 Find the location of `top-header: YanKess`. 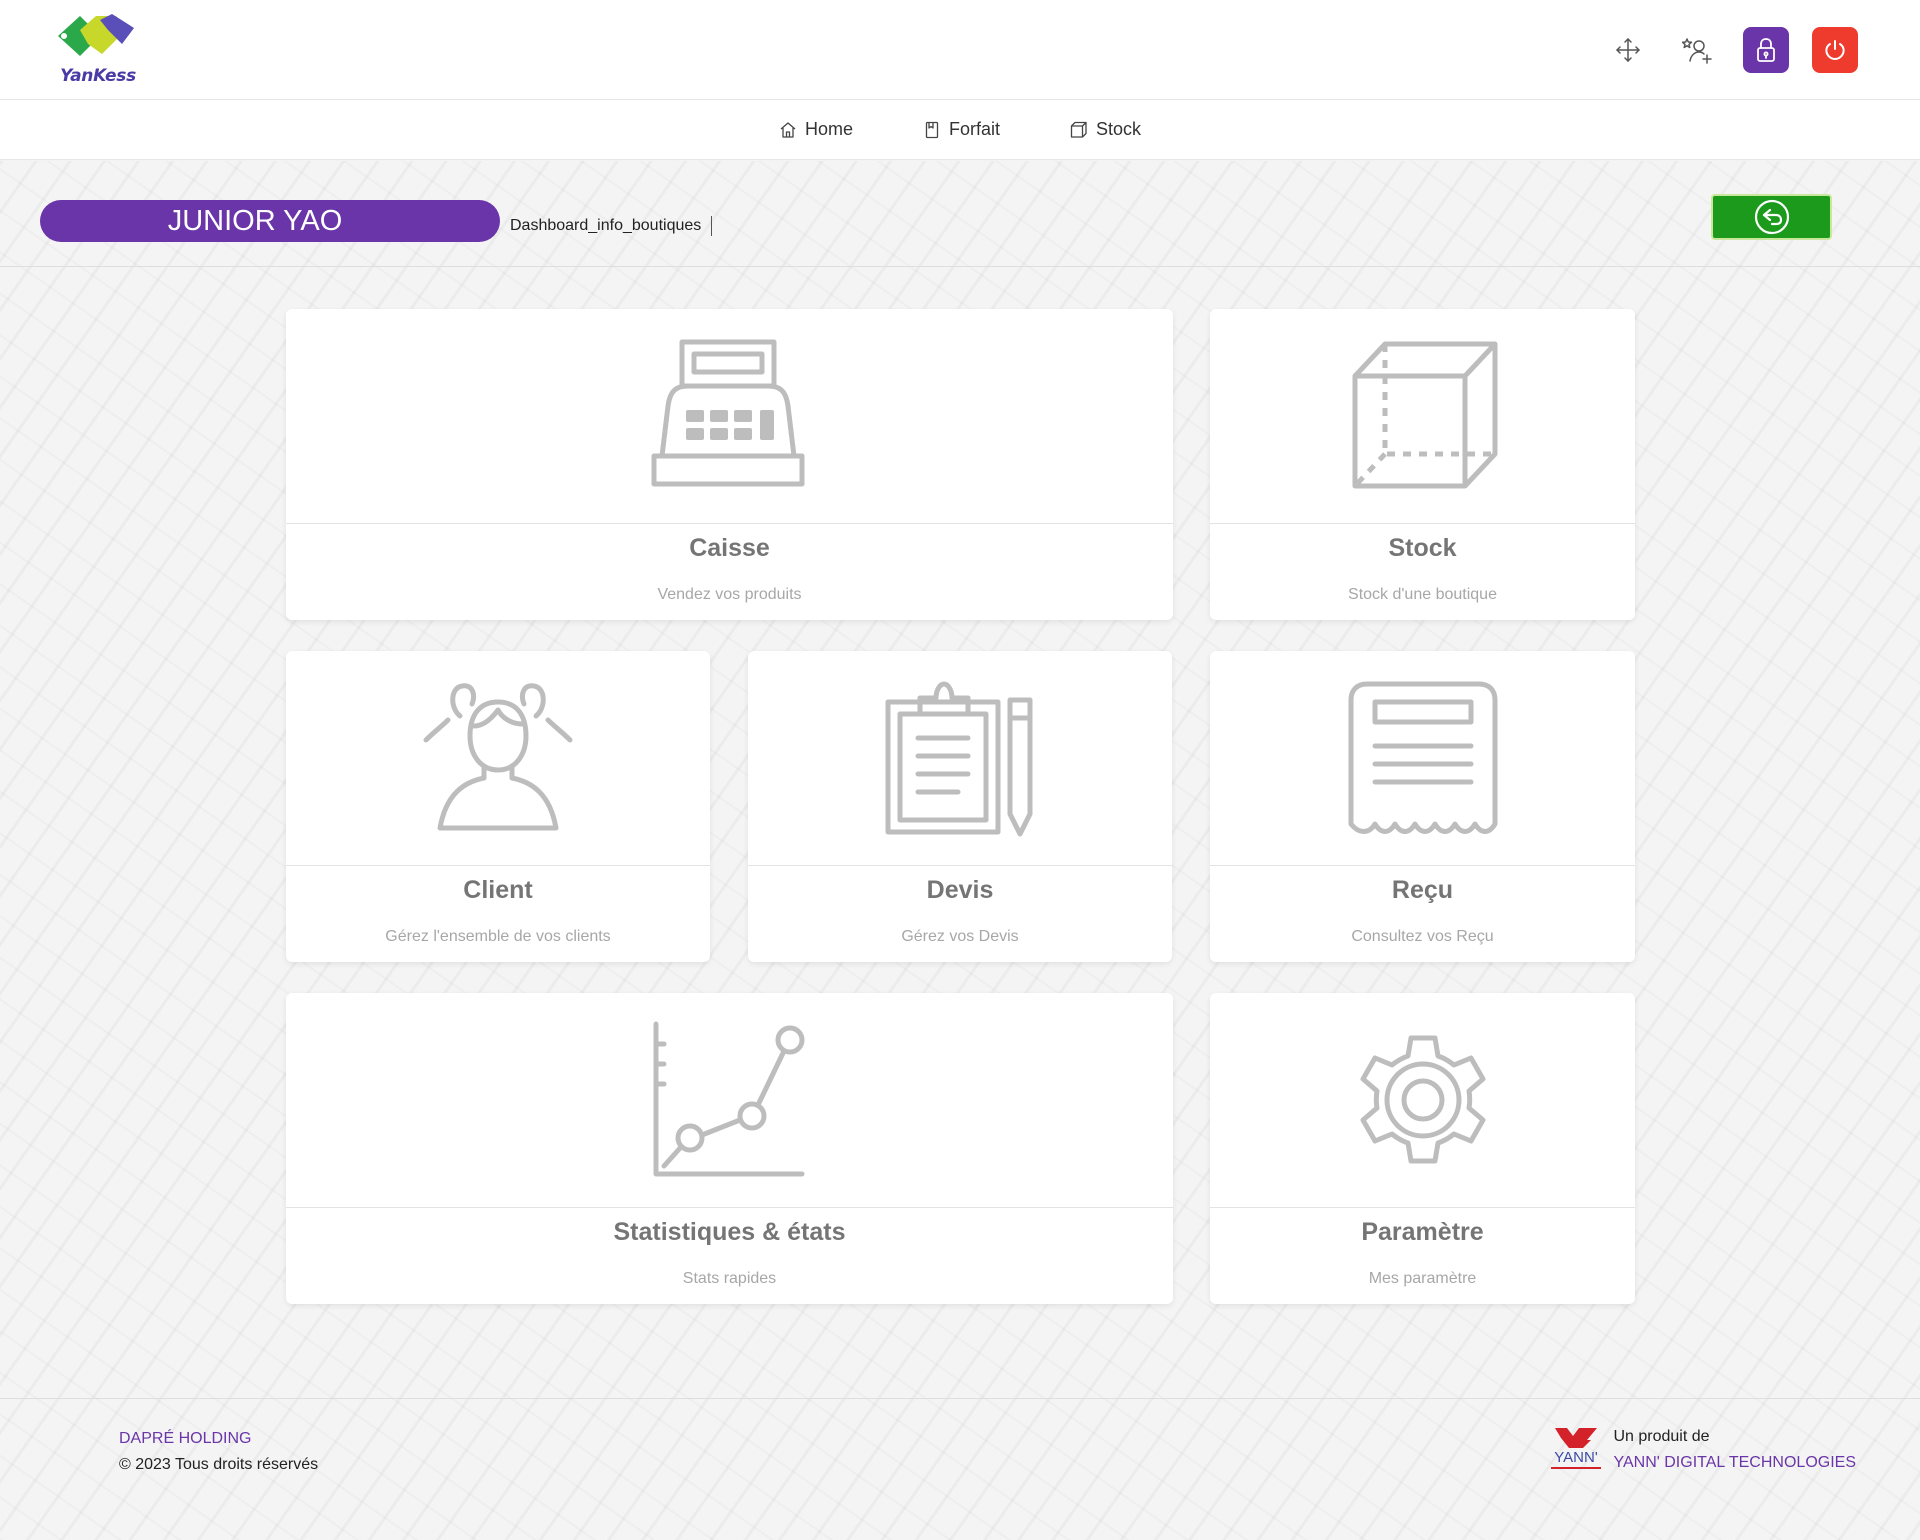

top-header: YanKess is located at coordinates (960, 50).